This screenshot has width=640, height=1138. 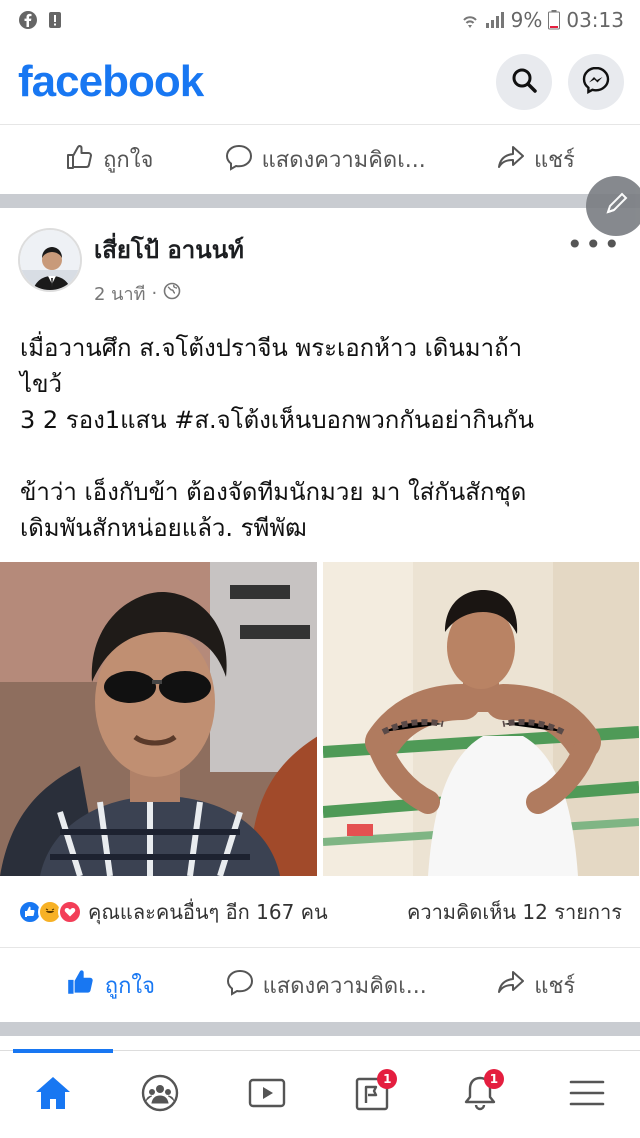 I want to click on wifi-icon, so click(x=470, y=20).